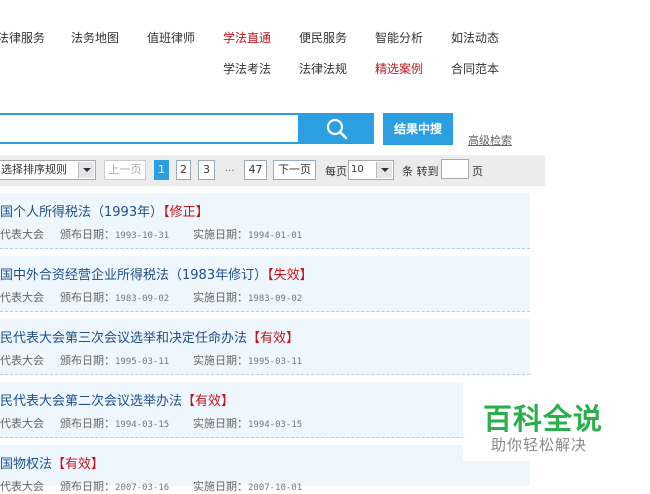  What do you see at coordinates (22, 37) in the screenshot?
I see `nav-legal-service: 法律服务` at bounding box center [22, 37].